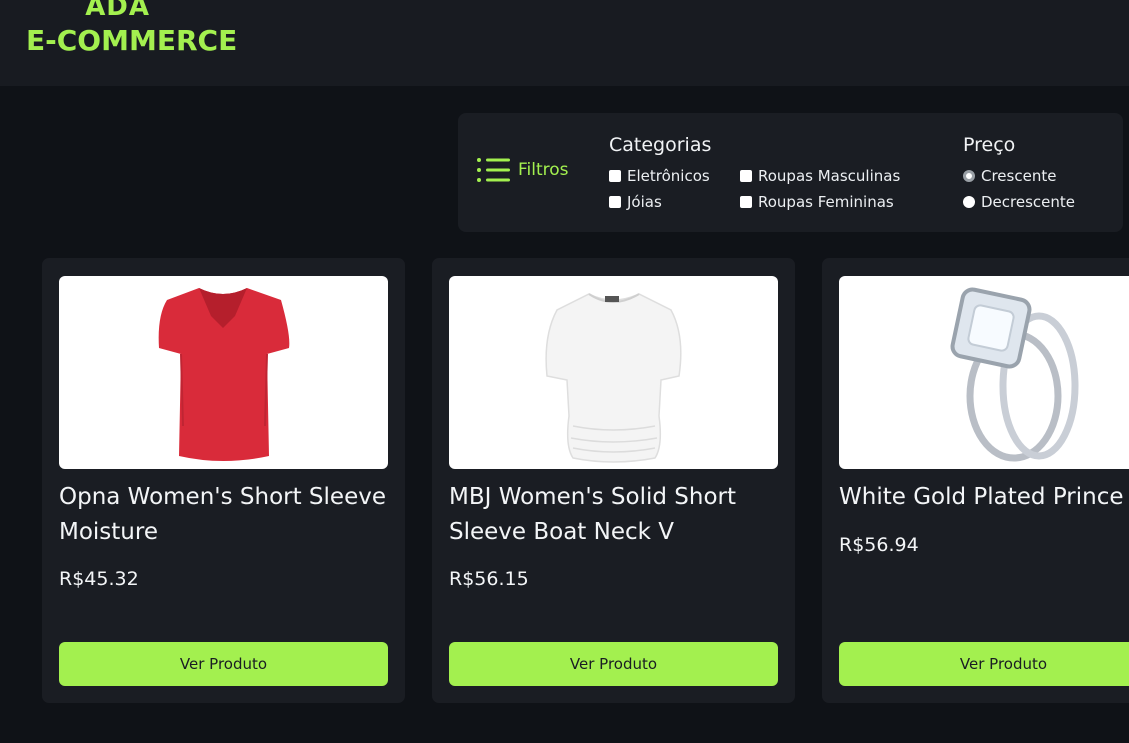  I want to click on product-title: White Gold Plated Prince, so click(984, 497).